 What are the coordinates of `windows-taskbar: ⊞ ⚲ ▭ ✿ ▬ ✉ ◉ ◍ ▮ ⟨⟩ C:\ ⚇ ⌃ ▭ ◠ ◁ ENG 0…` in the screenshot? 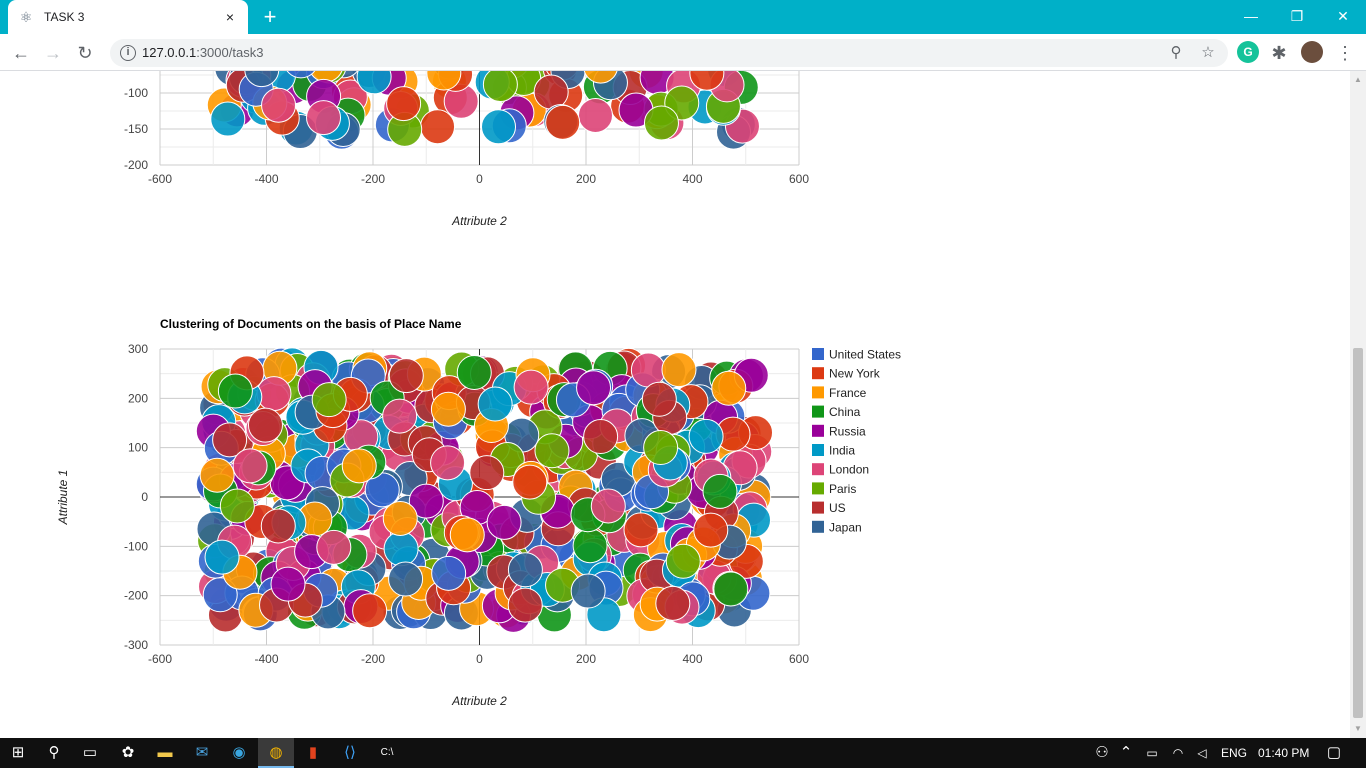 It's located at (683, 753).